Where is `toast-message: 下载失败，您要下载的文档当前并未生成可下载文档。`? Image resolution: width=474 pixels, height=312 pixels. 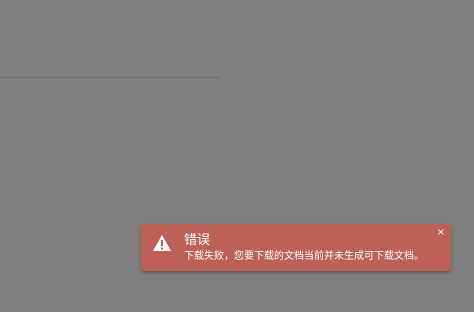 toast-message: 下载失败，您要下载的文档当前并未生成可下载文档。 is located at coordinates (304, 256).